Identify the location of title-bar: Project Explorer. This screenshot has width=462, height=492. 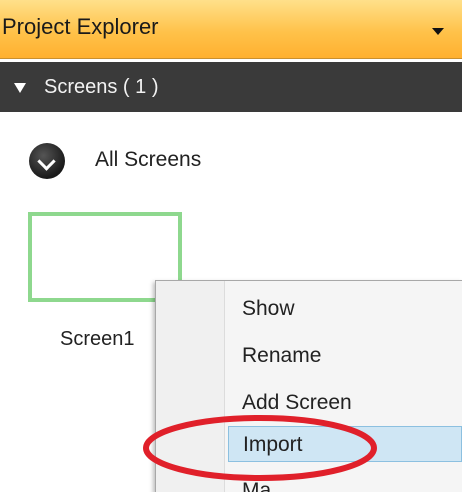
(231, 29).